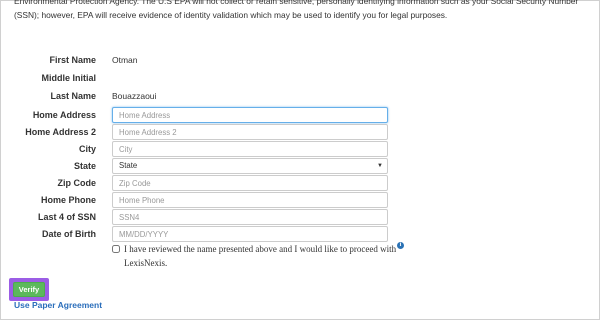  Describe the element at coordinates (128, 165) in the screenshot. I see `state-selected-value: State` at that location.